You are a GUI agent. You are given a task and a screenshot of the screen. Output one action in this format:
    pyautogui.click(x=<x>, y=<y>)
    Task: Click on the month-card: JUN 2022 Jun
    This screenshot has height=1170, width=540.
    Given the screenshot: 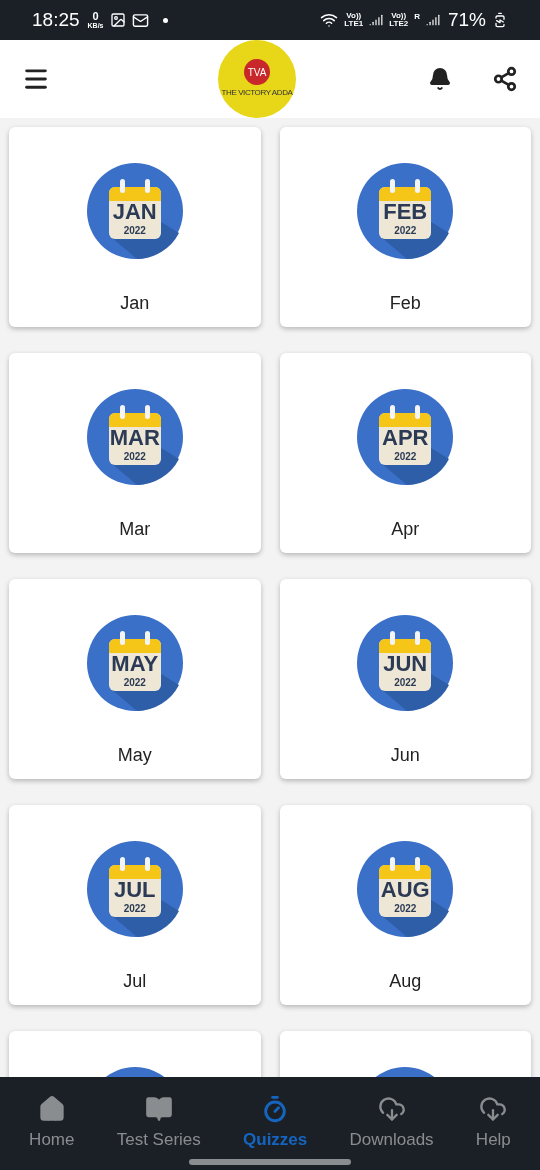 What is the action you would take?
    pyautogui.click(x=405, y=679)
    